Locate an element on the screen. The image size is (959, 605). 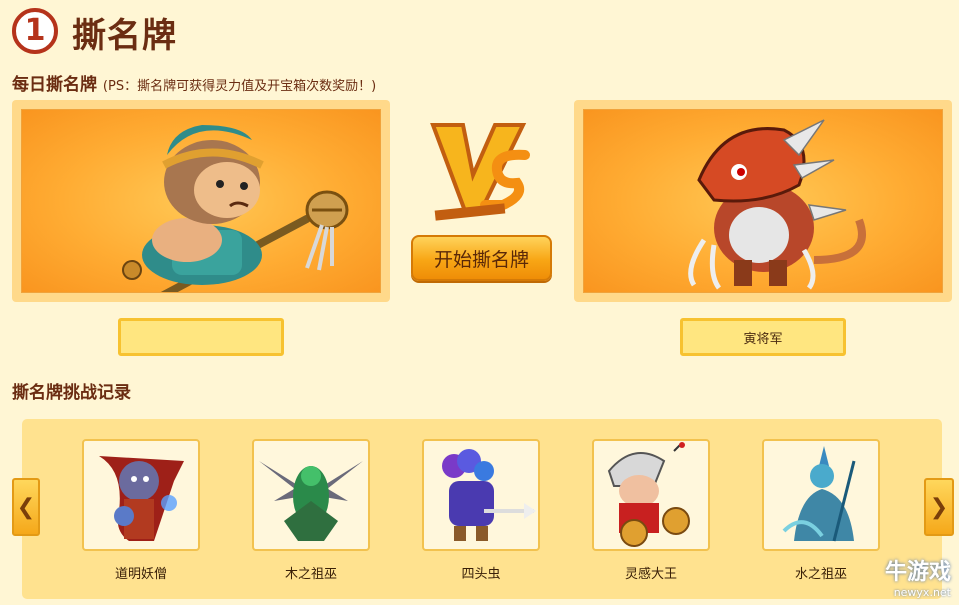
step-number-badge: 1 is located at coordinates (35, 31).